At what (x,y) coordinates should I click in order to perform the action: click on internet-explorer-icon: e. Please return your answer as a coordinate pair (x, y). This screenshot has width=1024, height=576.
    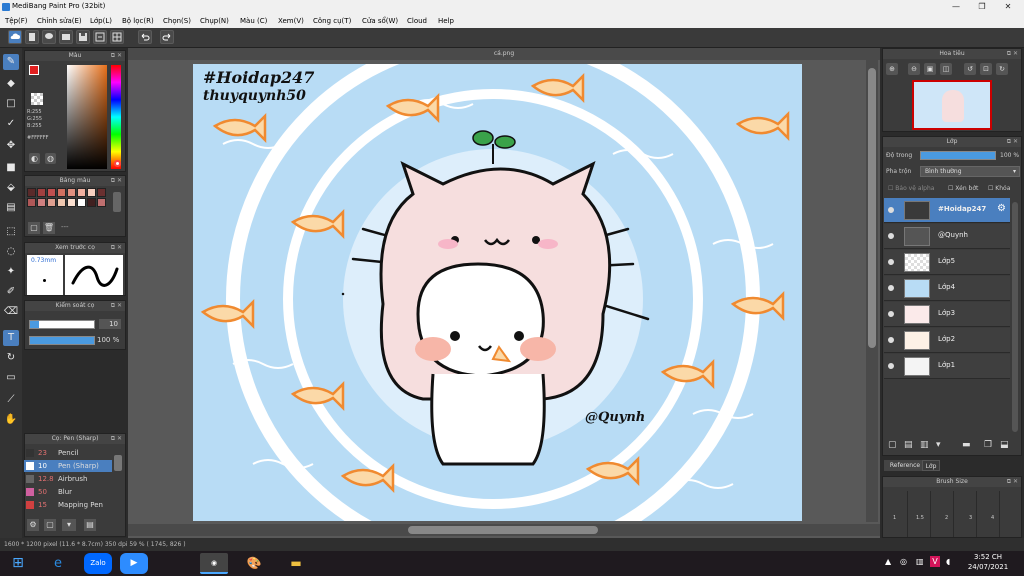
    Looking at the image, I should click on (58, 563).